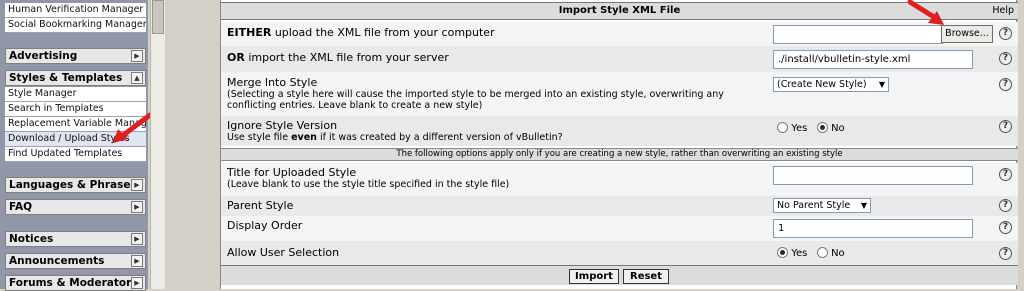  I want to click on import-button: Import, so click(594, 276).